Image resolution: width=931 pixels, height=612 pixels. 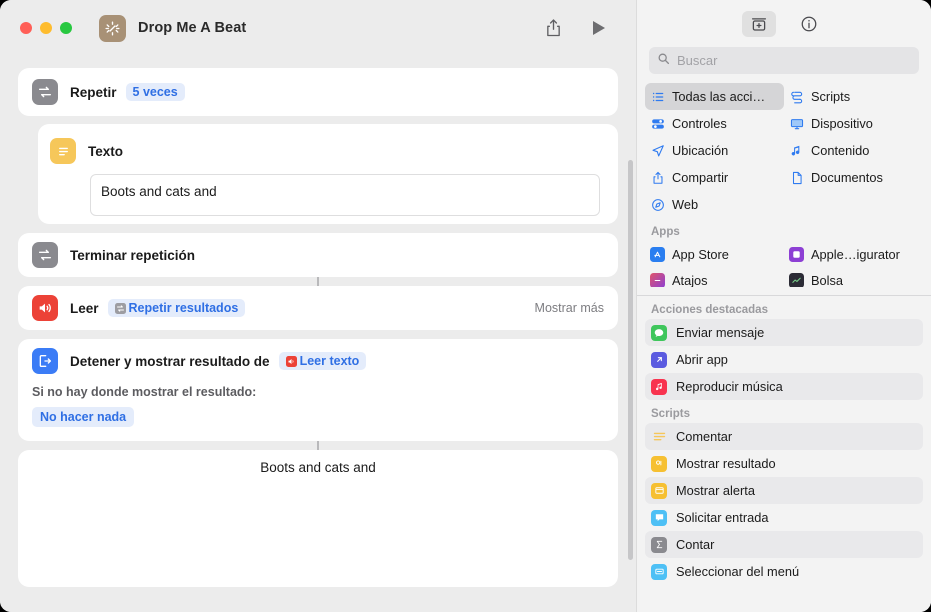 I want to click on speaker-icon, so click(x=45, y=308).